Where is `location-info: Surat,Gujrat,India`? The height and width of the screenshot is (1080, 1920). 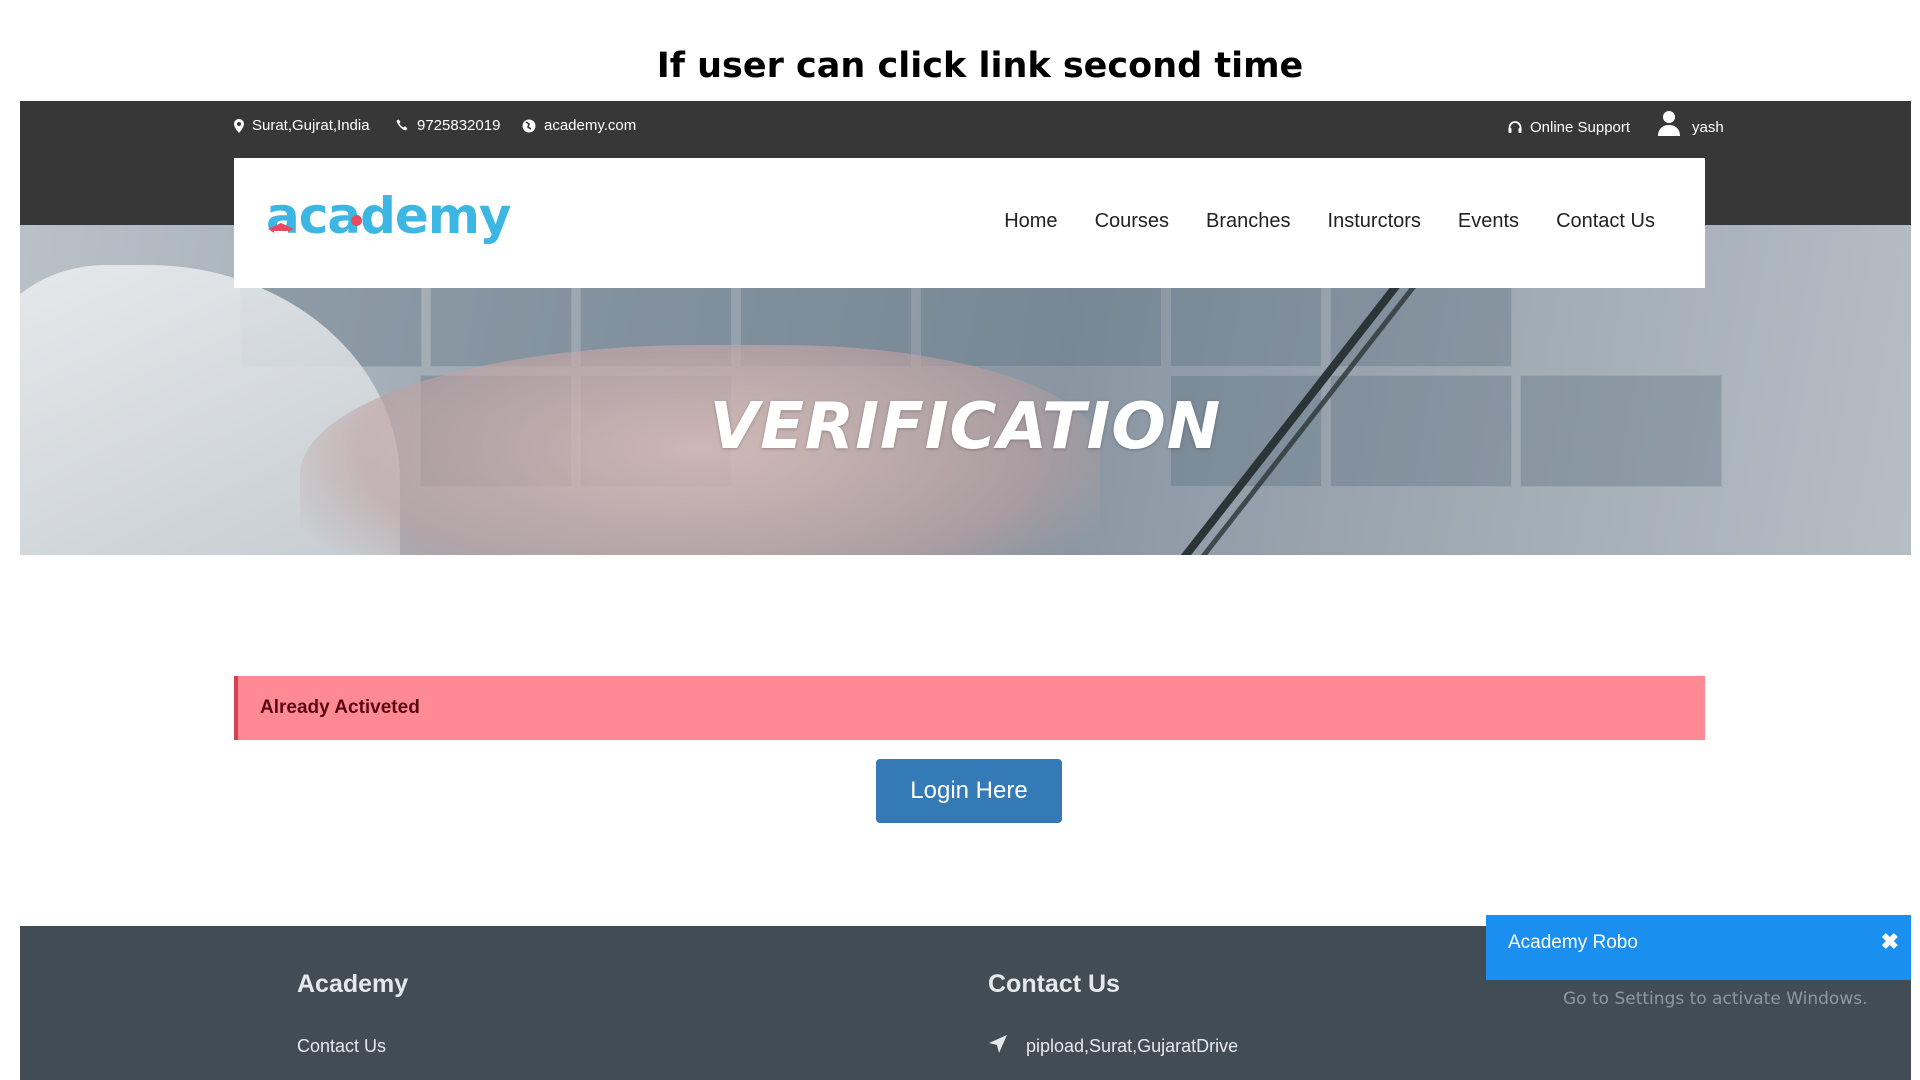 location-info: Surat,Gujrat,India is located at coordinates (302, 125).